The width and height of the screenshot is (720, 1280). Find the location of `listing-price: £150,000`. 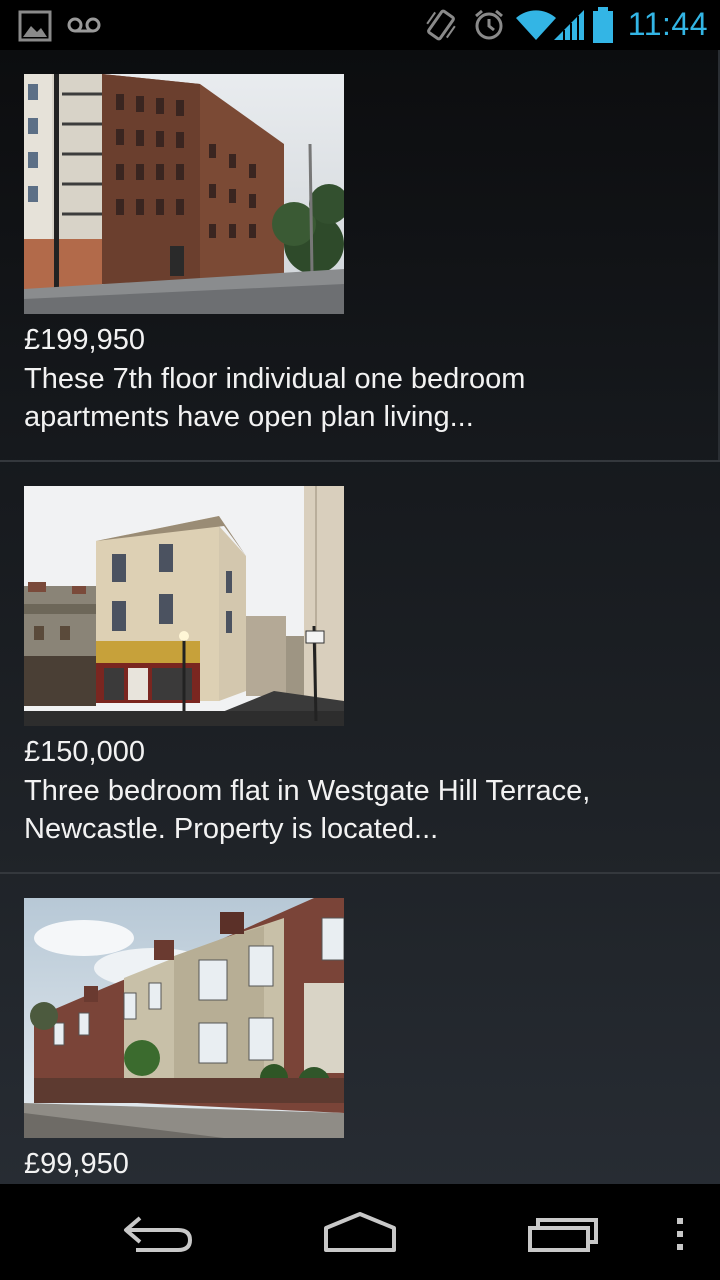

listing-price: £150,000 is located at coordinates (84, 752).